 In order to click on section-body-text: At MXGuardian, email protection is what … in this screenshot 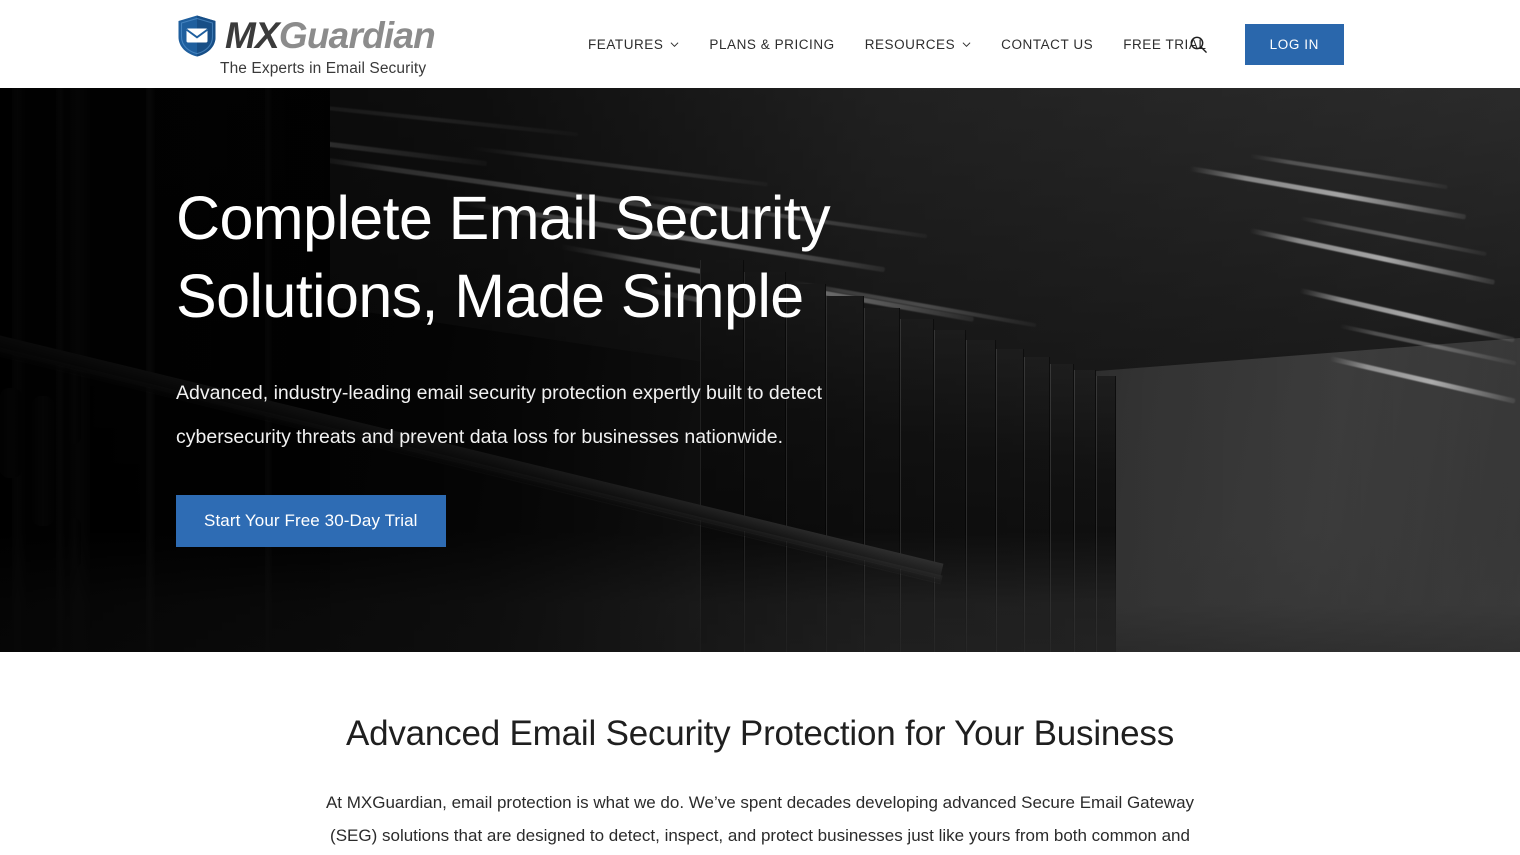, I will do `click(760, 819)`.